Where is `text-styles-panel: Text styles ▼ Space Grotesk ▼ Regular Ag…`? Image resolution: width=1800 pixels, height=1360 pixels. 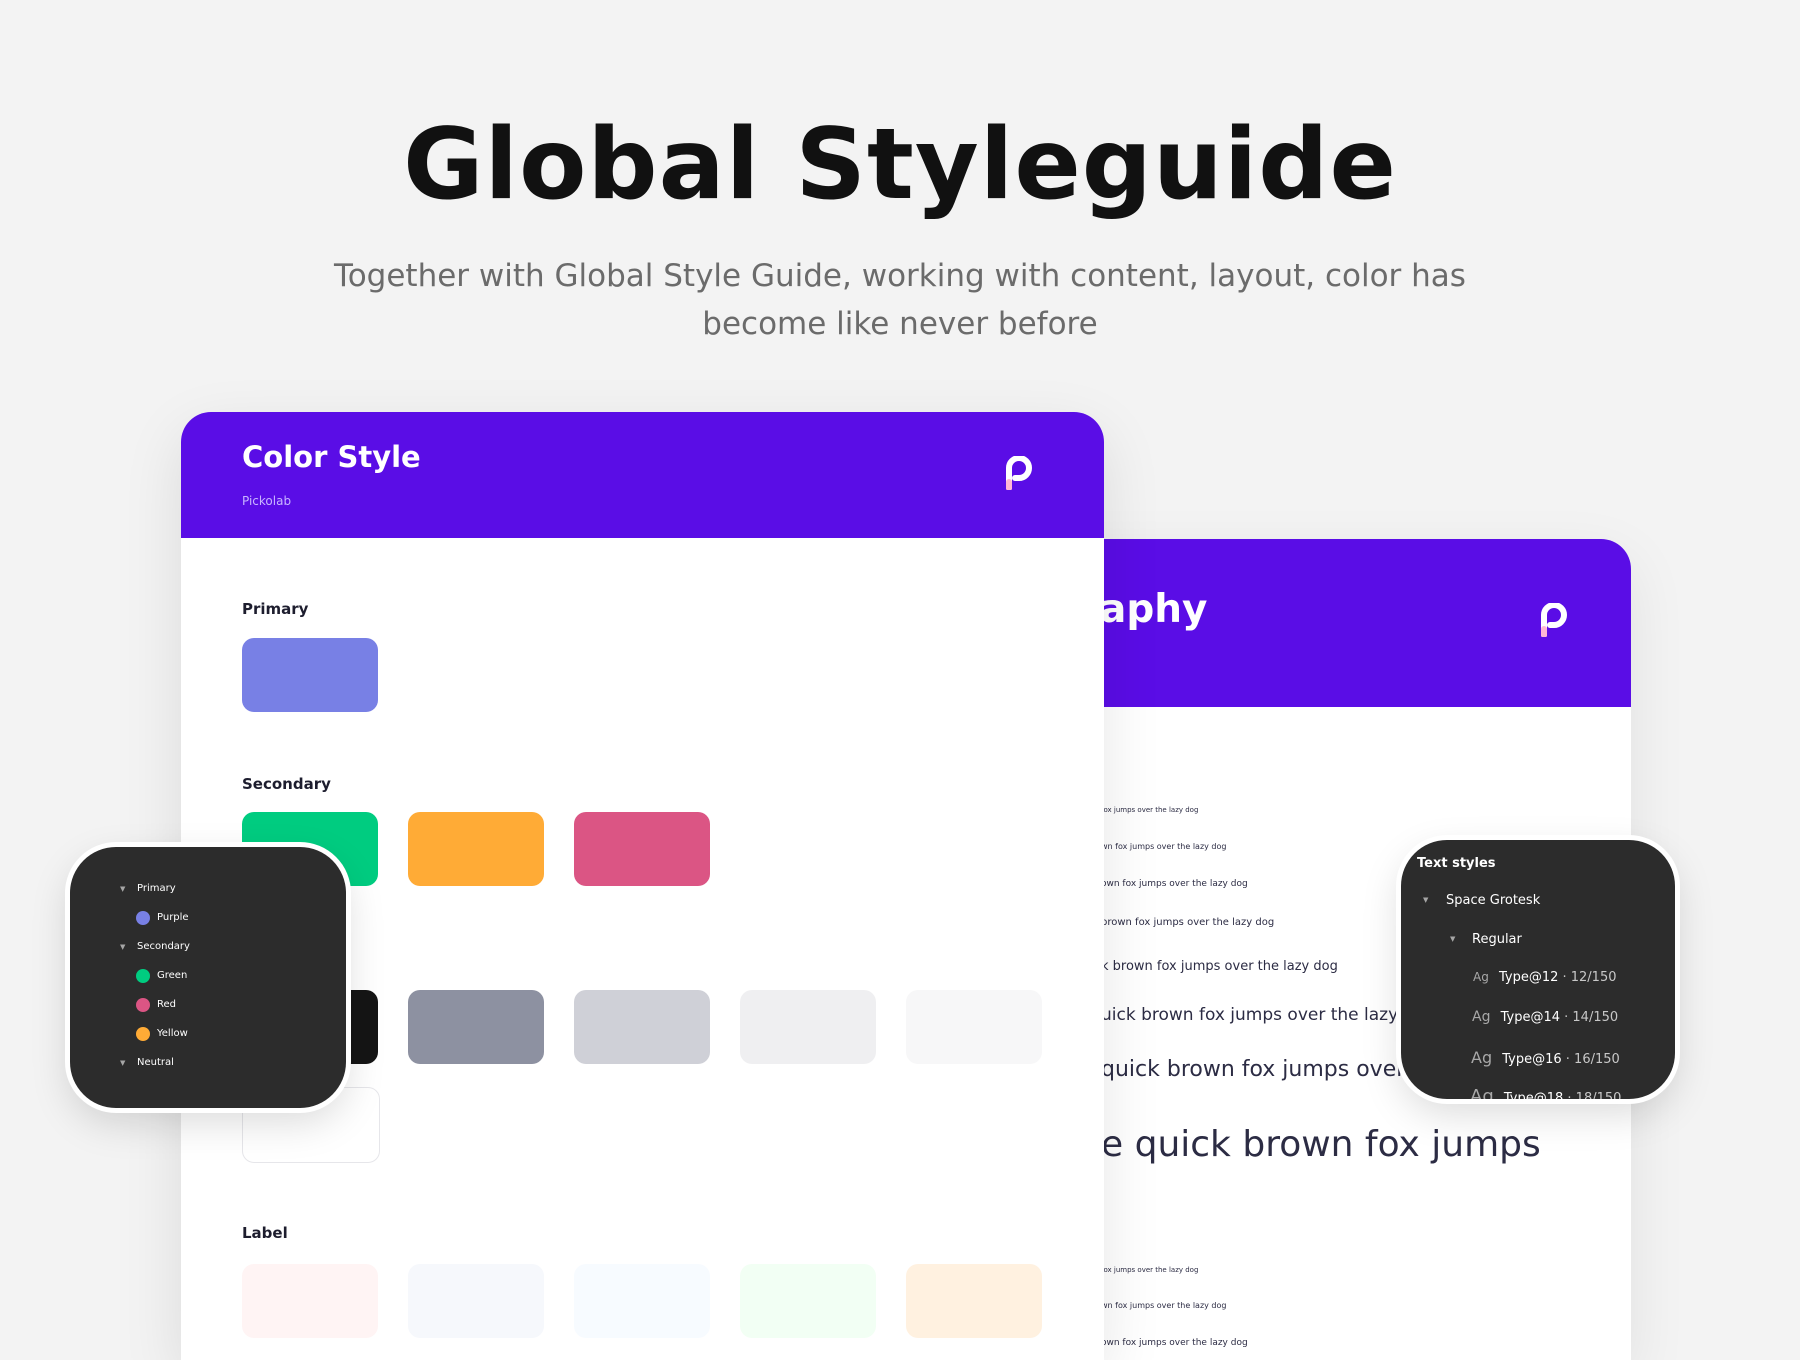 text-styles-panel: Text styles ▼ Space Grotesk ▼ Regular Ag… is located at coordinates (1538, 969).